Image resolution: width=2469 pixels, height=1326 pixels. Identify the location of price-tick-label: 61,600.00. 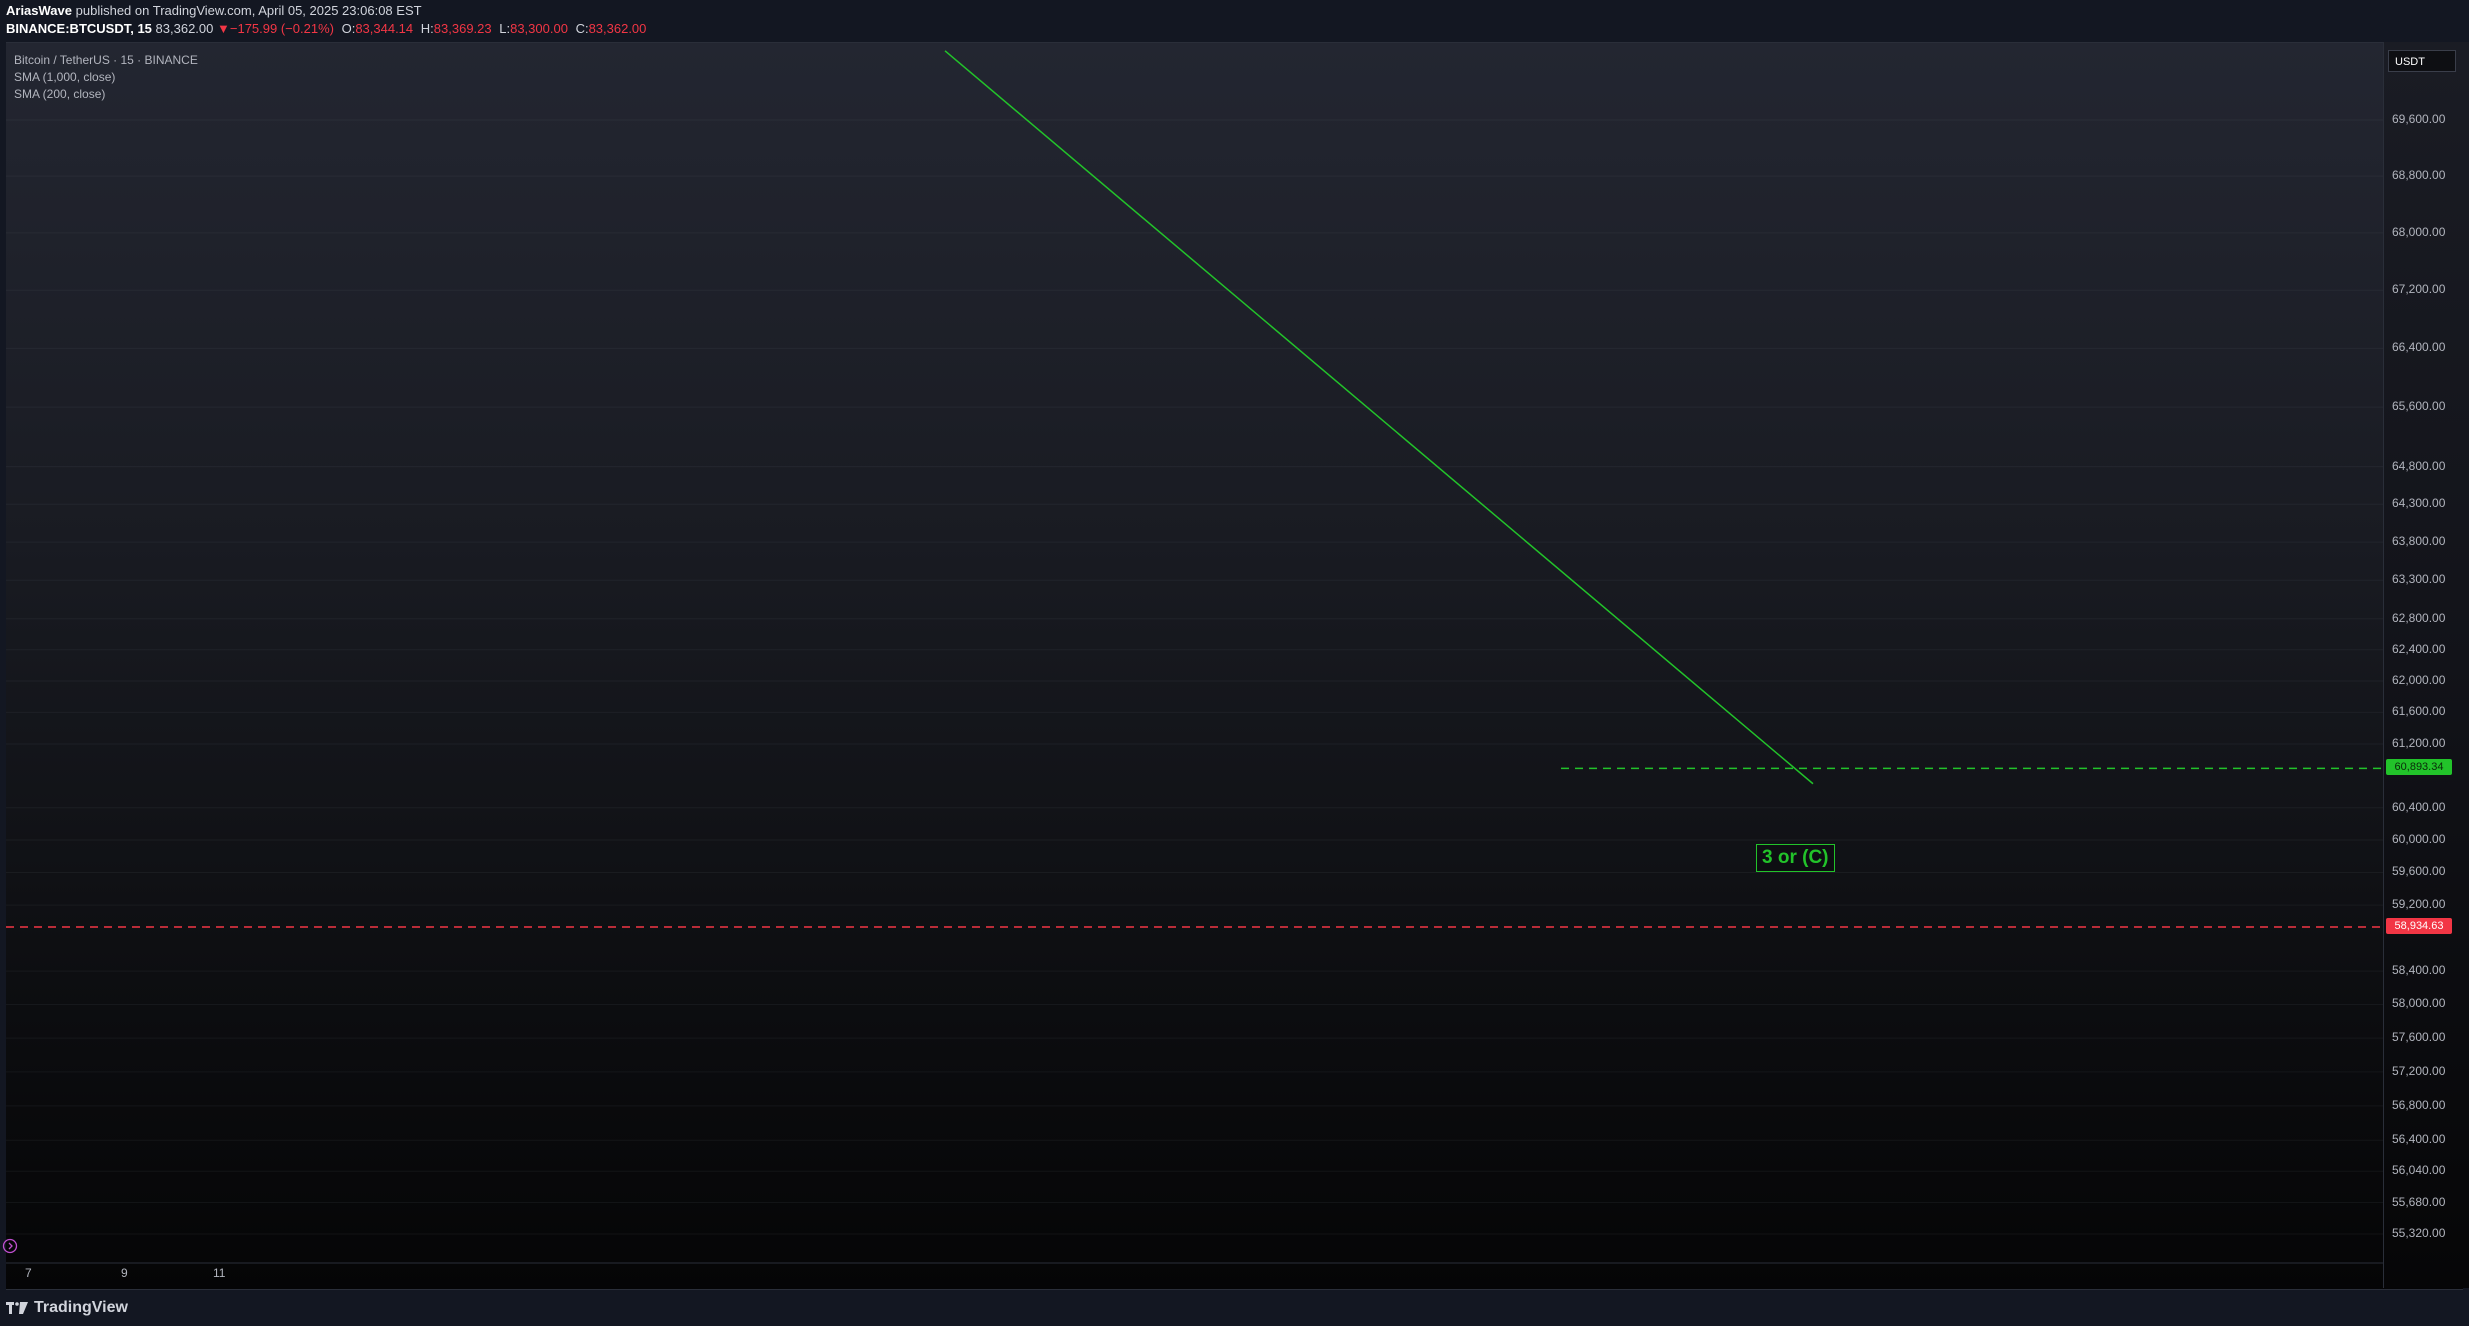
(2419, 711).